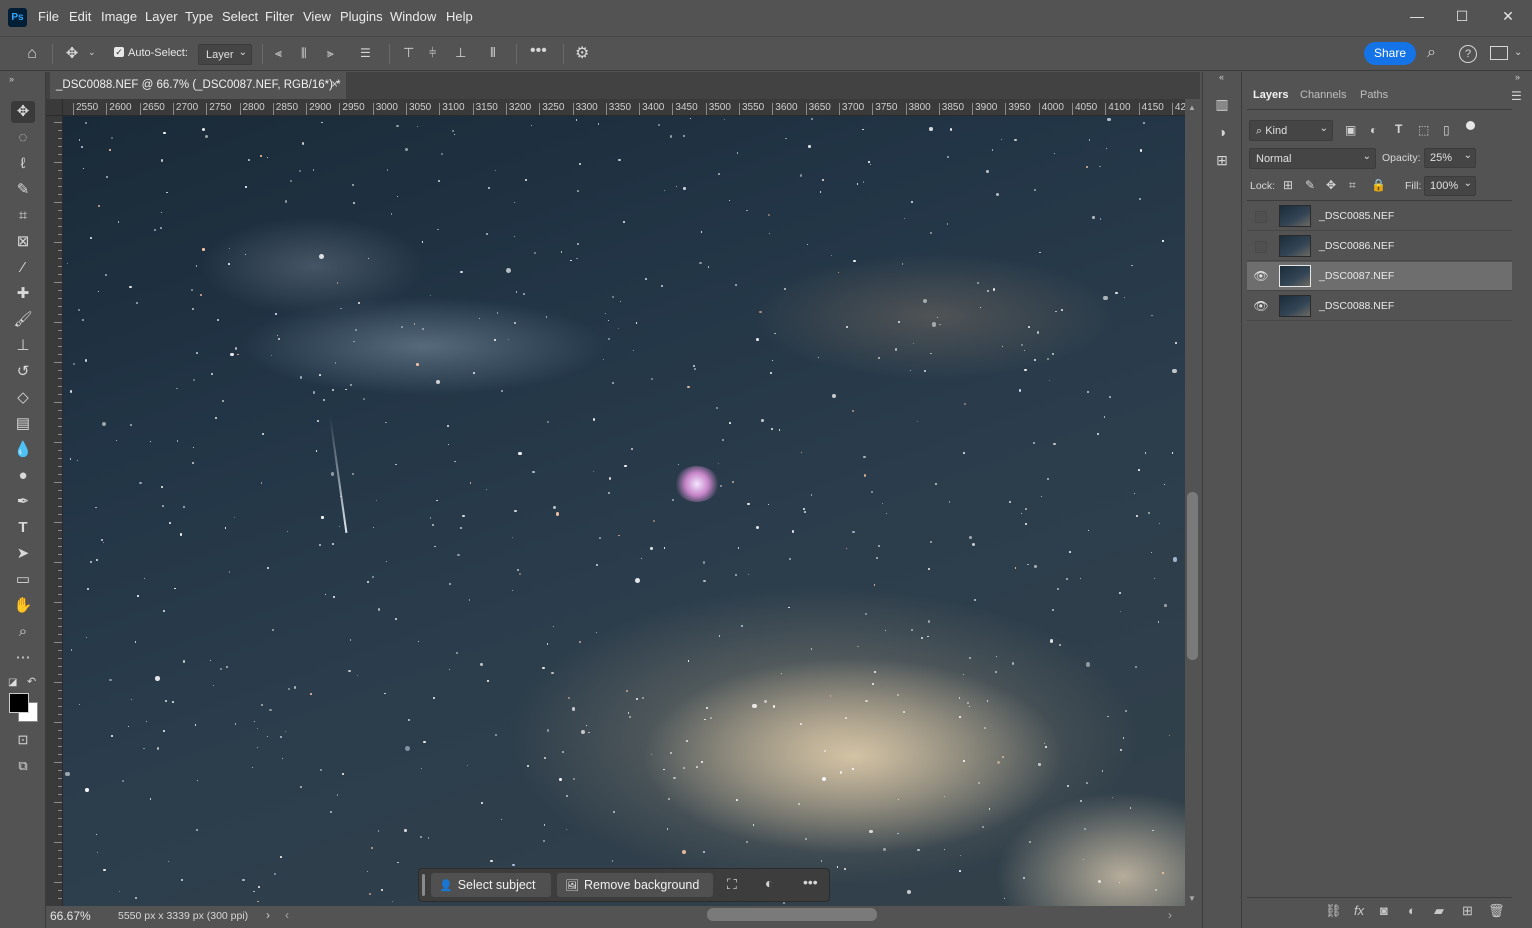  What do you see at coordinates (1496, 911) in the screenshot?
I see `delete-layer-icon: 🗑` at bounding box center [1496, 911].